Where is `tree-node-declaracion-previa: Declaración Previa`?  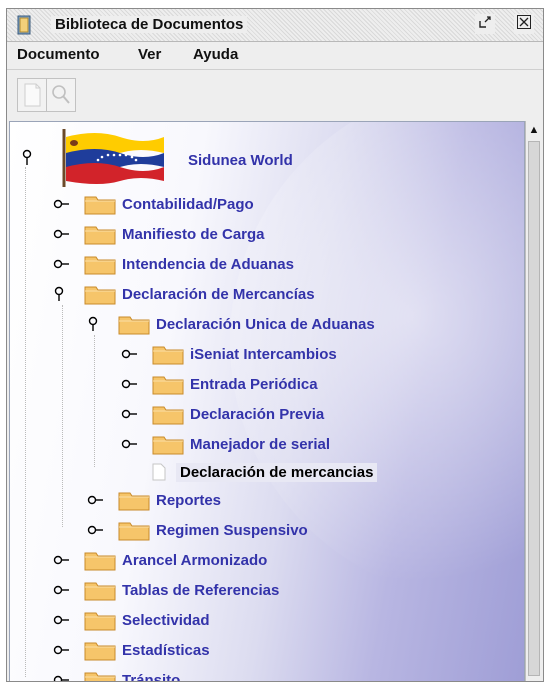
tree-node-declaracion-previa: Declaración Previa is located at coordinates (222, 414).